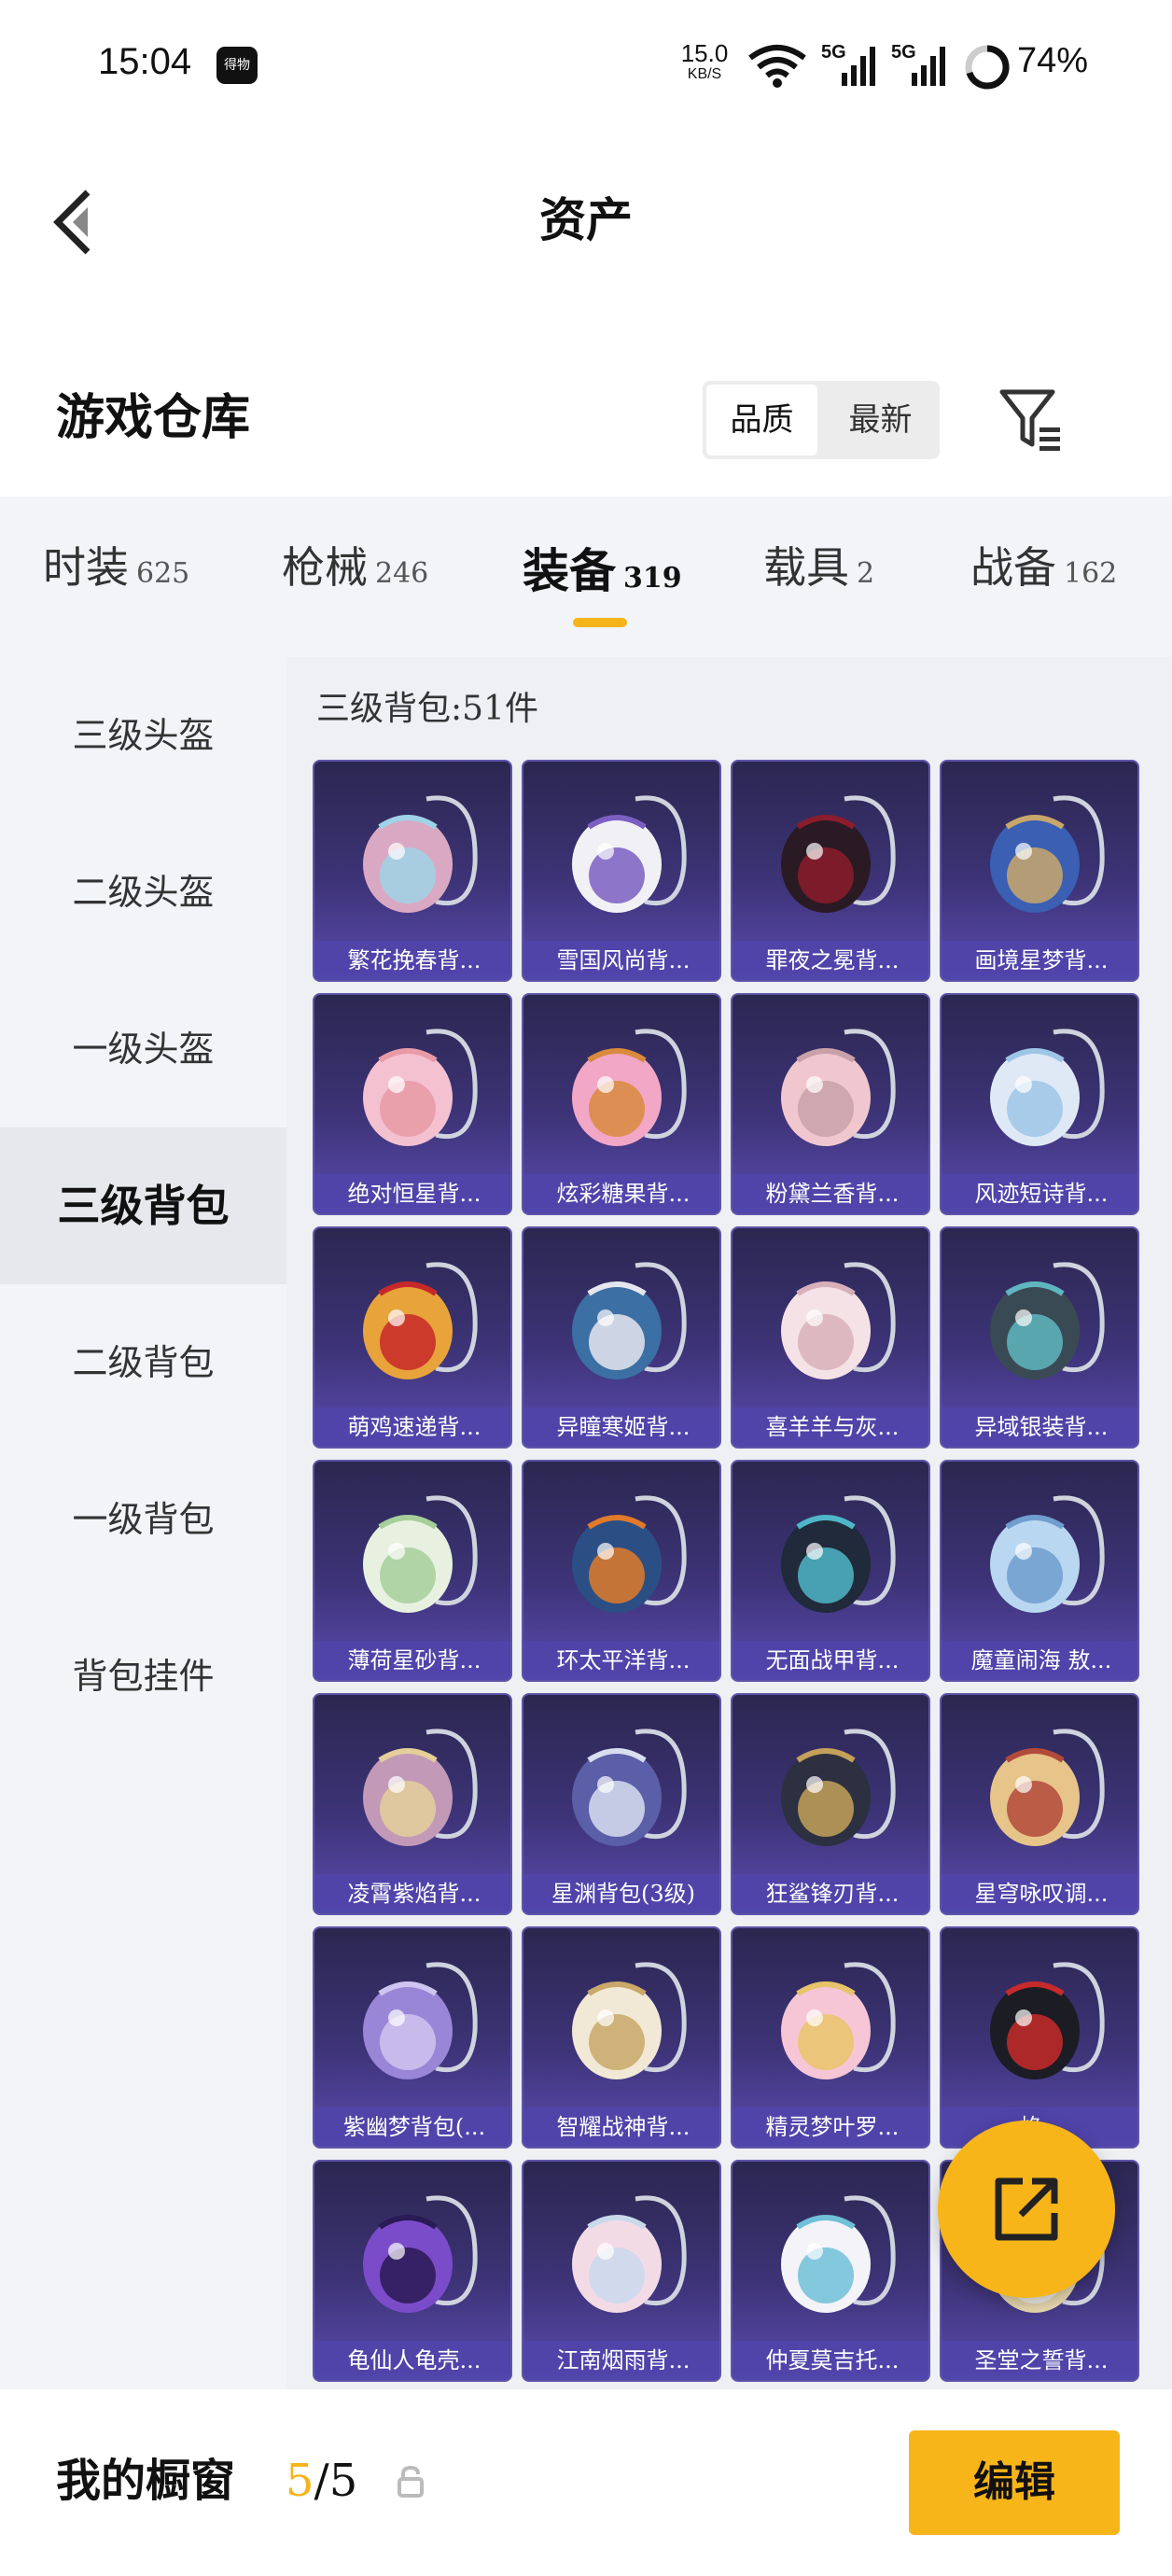 The width and height of the screenshot is (1172, 2576). Describe the element at coordinates (143, 1519) in the screenshot. I see `sidebar-item-backpack-lv1: 一级背包` at that location.